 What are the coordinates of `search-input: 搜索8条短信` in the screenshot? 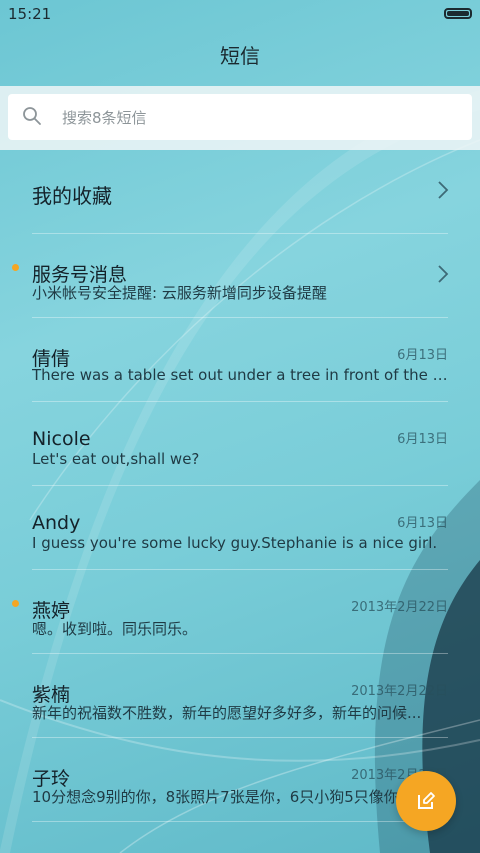 It's located at (240, 117).